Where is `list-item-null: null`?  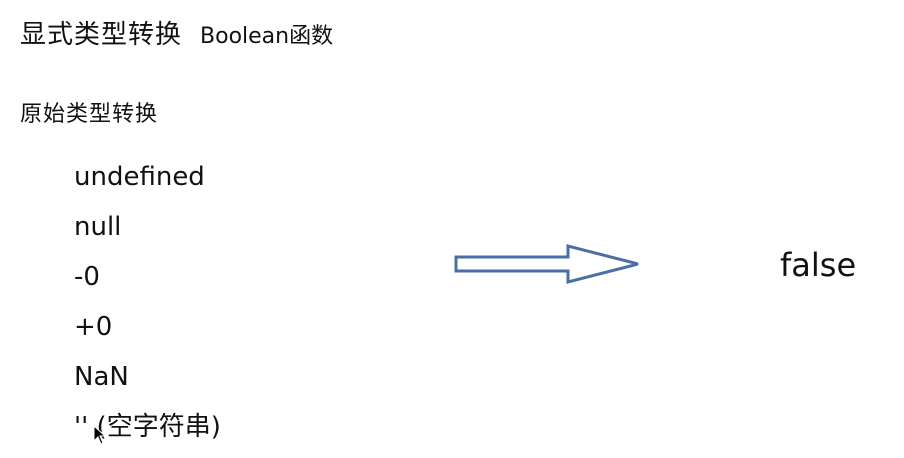
list-item-null: null is located at coordinates (98, 227).